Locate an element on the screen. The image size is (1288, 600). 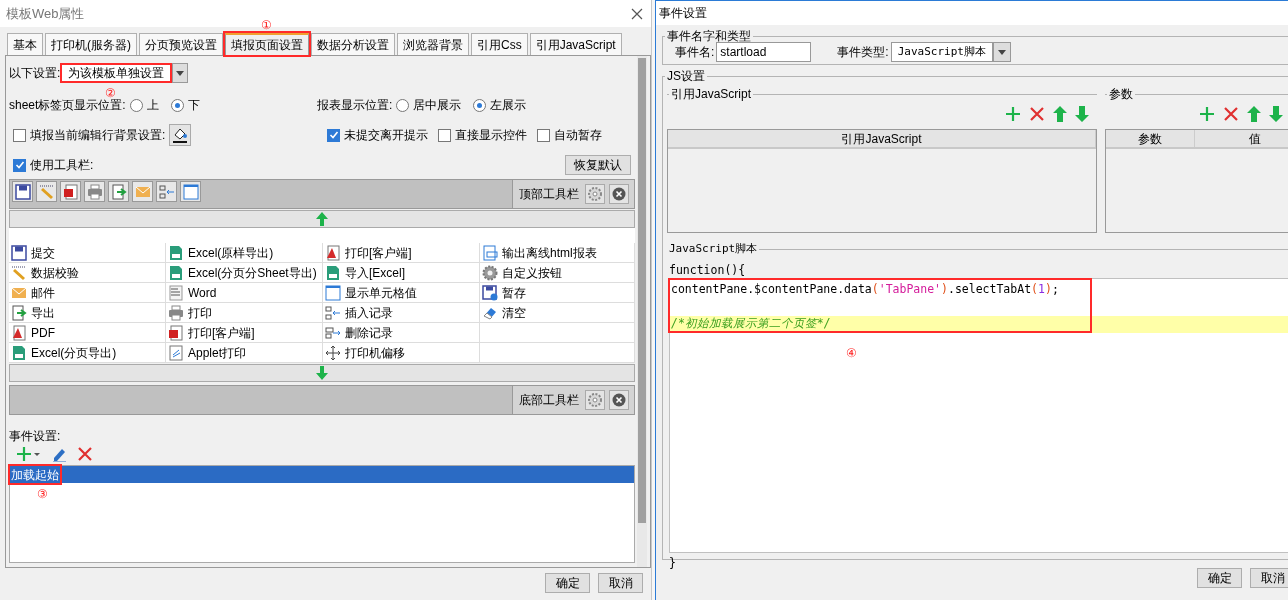
toolbar-button-item: 删除记录 is located at coordinates (359, 332).